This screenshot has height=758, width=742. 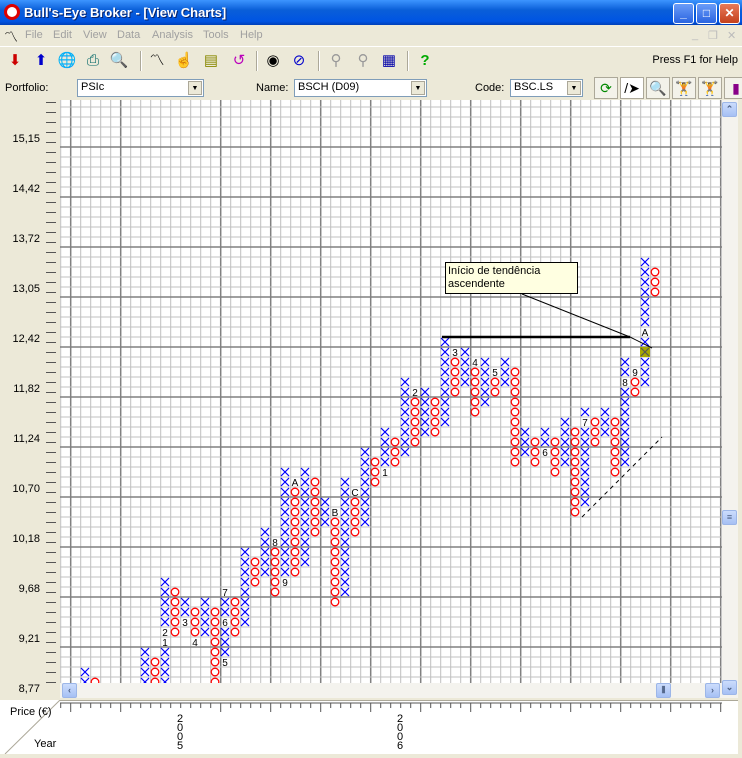 I want to click on scroll-up-button: ⌃, so click(x=729, y=109).